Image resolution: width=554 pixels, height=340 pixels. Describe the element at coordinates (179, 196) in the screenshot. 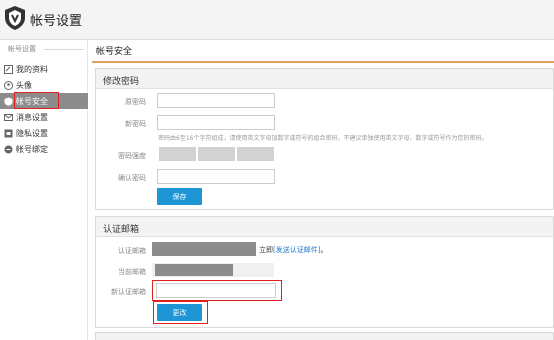

I see `save-button: 保存` at that location.